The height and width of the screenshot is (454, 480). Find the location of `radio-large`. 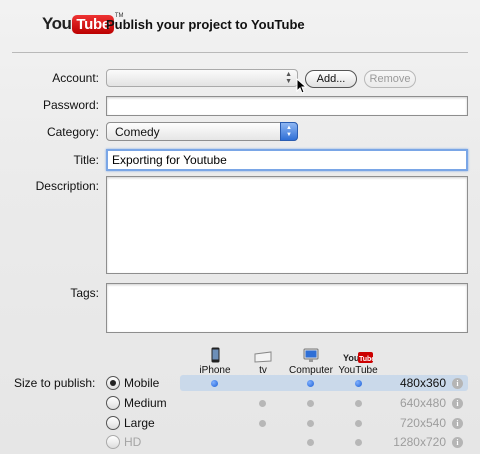

radio-large is located at coordinates (113, 423).